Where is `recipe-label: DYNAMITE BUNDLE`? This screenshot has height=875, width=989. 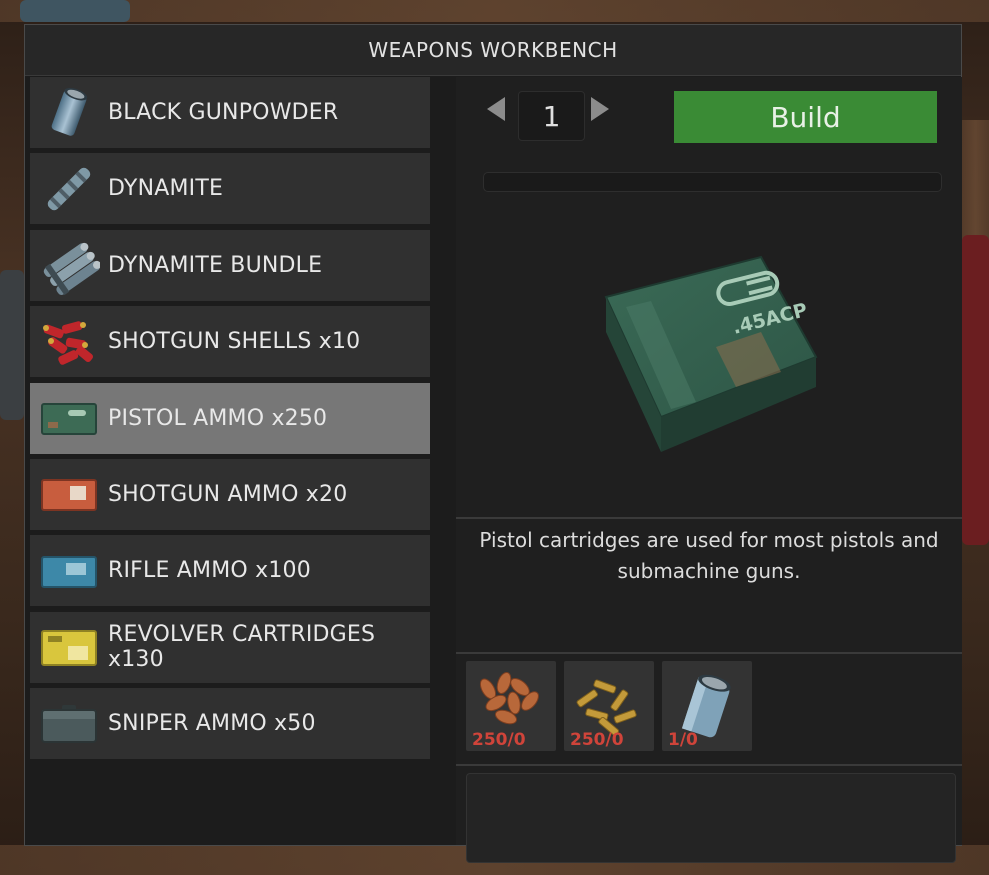
recipe-label: DYNAMITE BUNDLE is located at coordinates (215, 265).